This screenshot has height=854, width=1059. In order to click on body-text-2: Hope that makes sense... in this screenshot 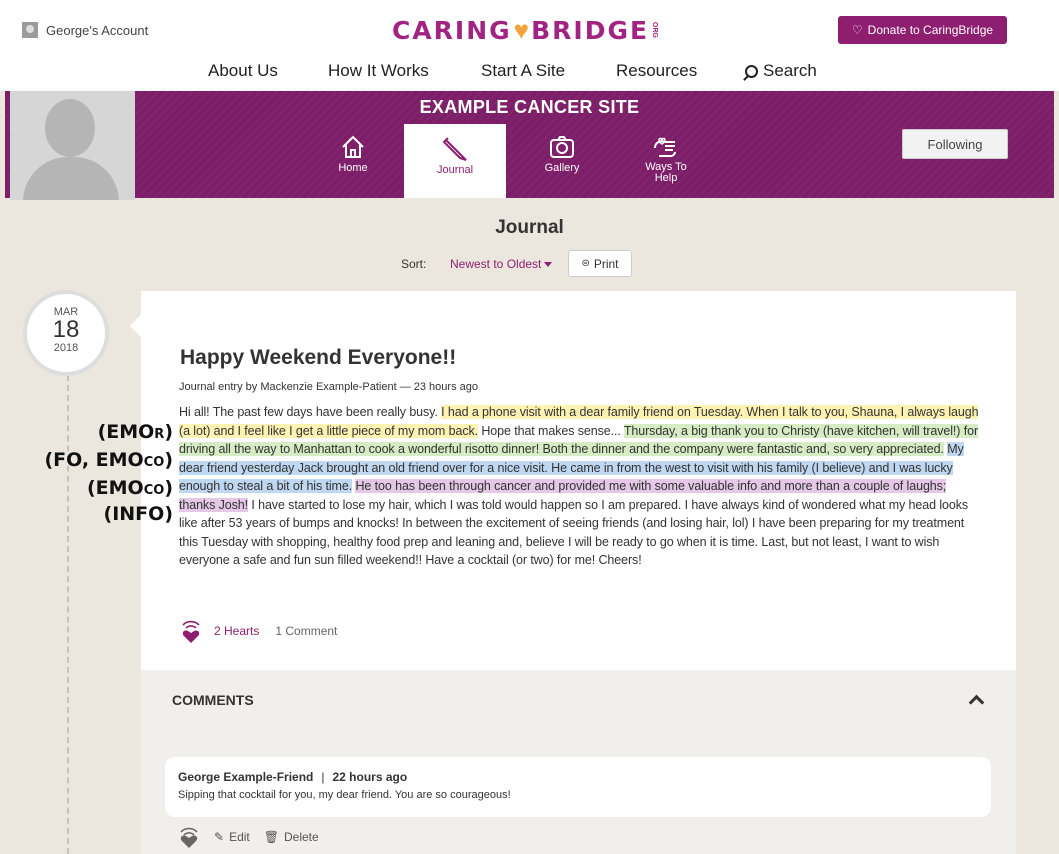, I will do `click(551, 430)`.